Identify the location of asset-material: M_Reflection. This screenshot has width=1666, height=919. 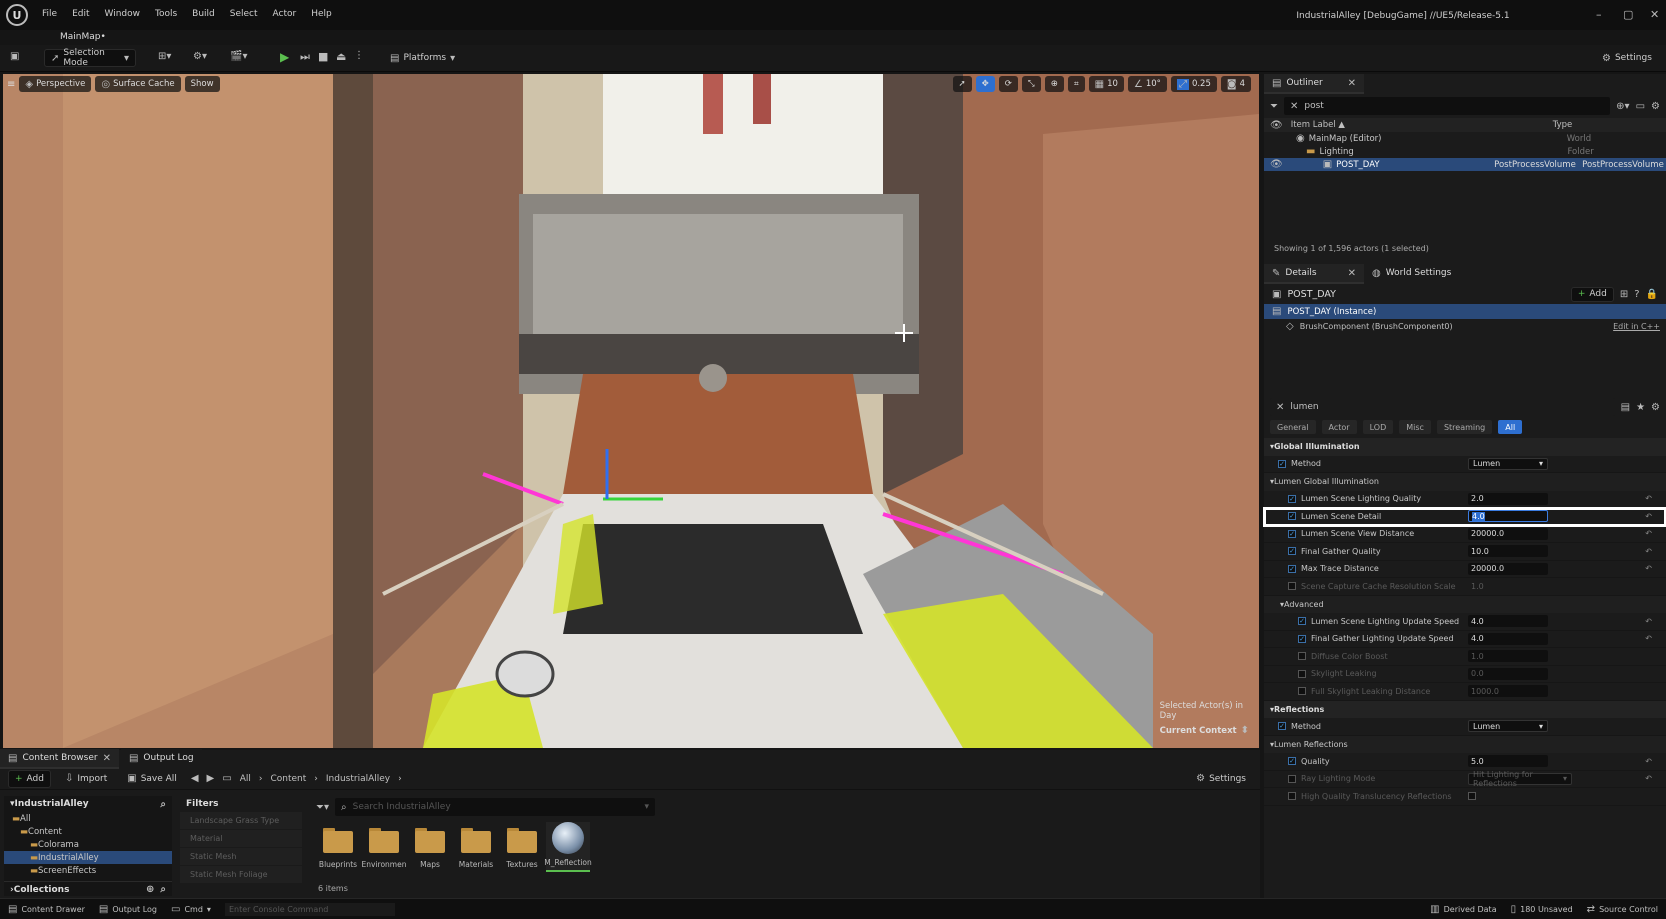
(568, 847).